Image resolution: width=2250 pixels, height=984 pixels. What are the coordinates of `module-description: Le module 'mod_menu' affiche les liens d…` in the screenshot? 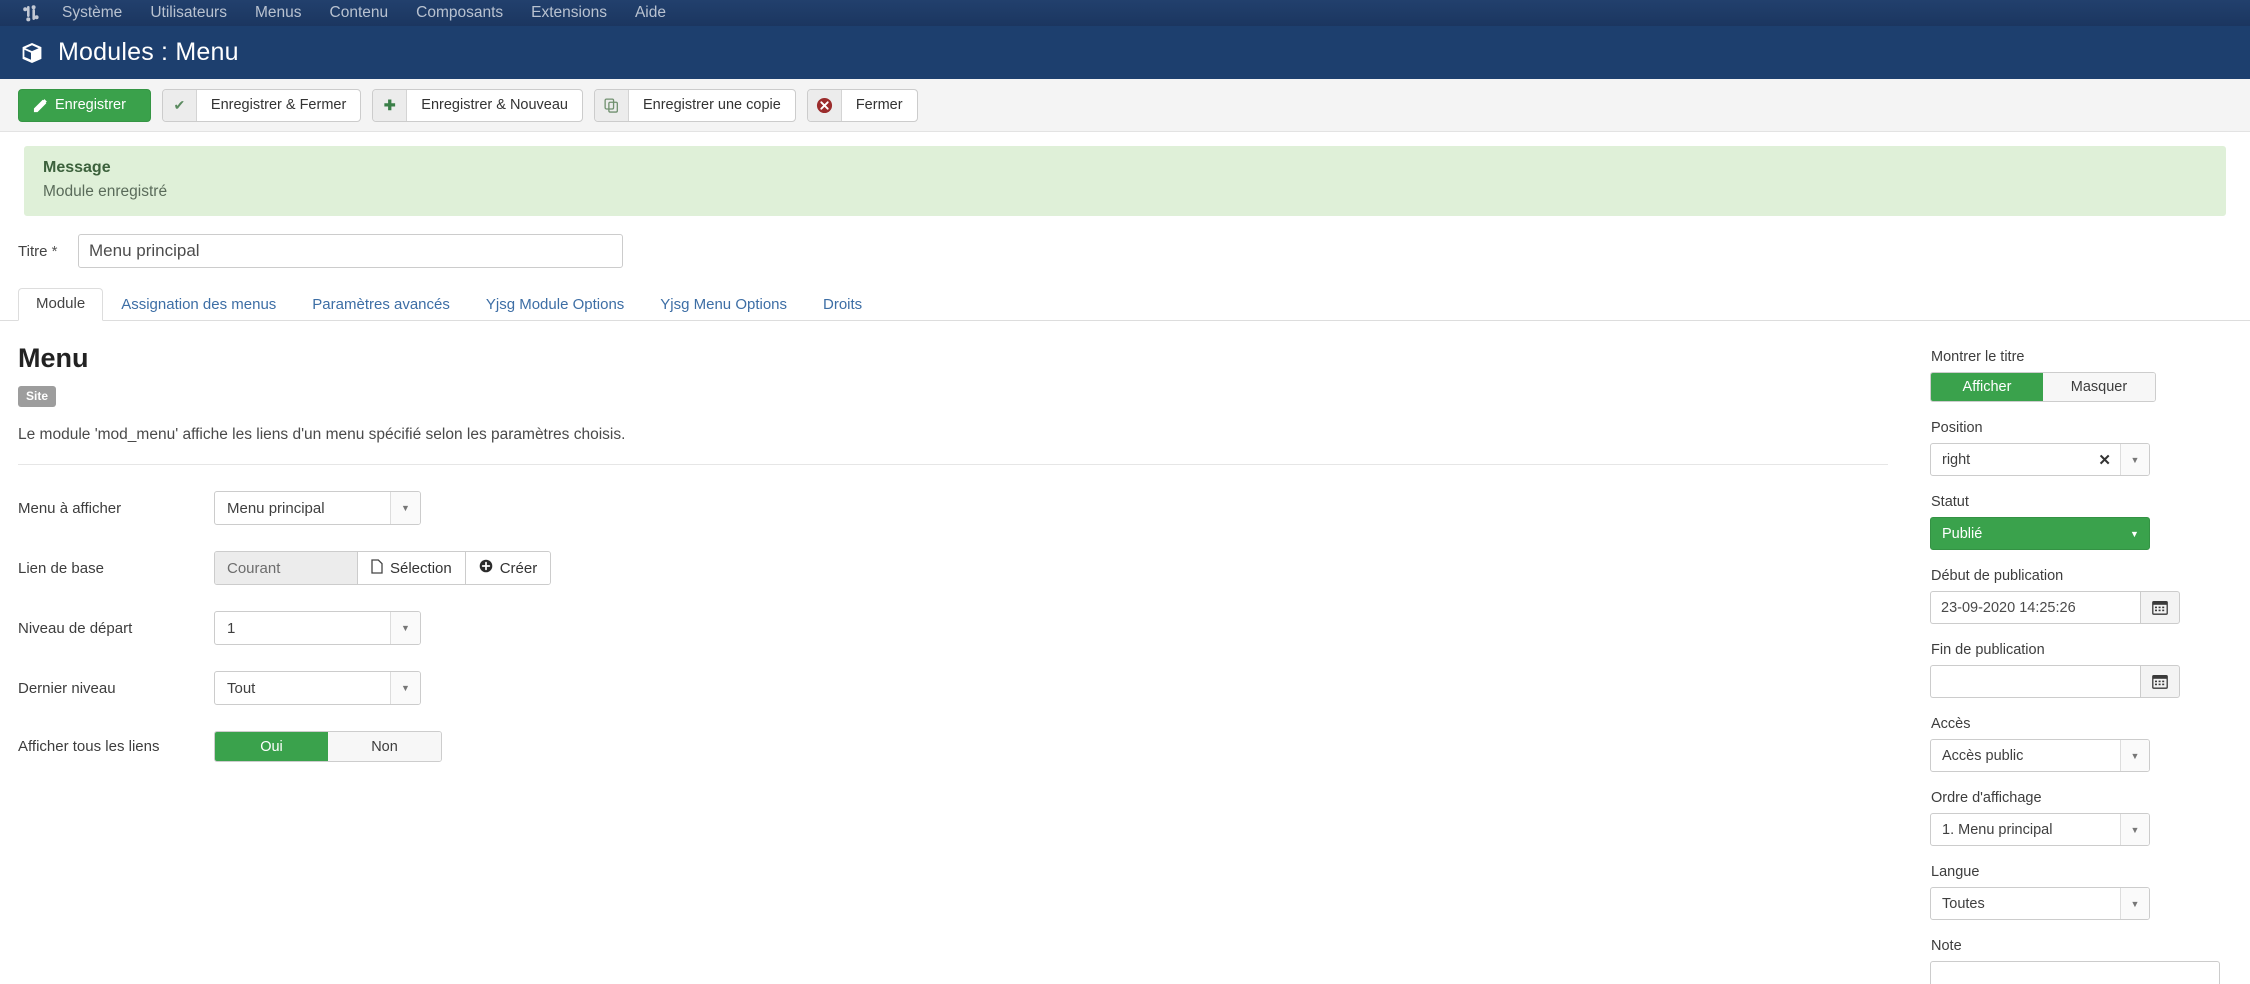 It's located at (322, 434).